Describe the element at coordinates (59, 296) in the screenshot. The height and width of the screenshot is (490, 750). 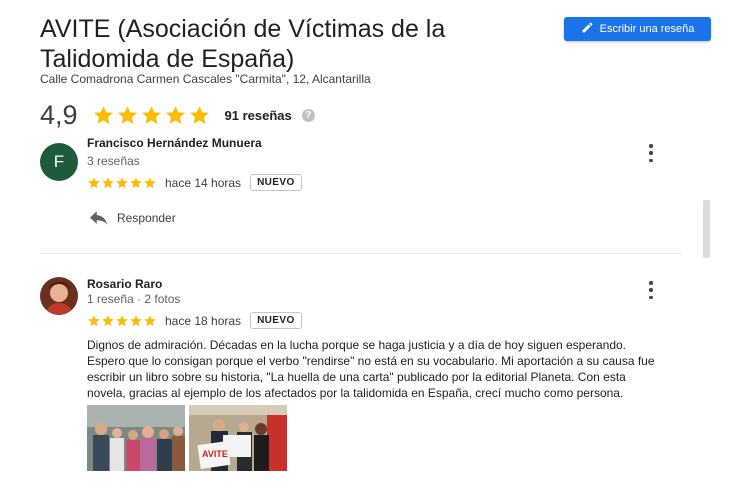
I see `avatar` at that location.